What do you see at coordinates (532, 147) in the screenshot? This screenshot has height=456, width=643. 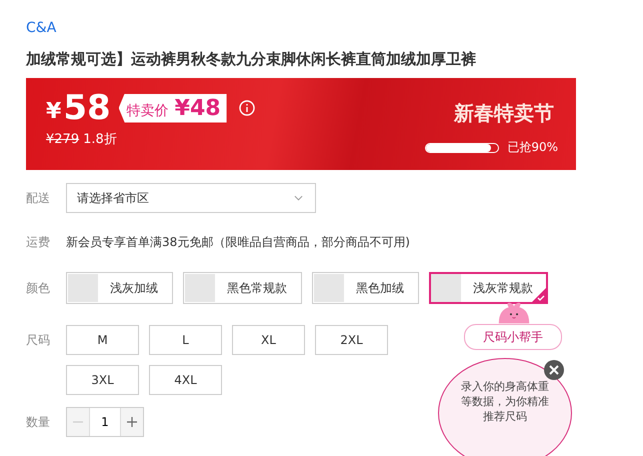 I see `sold-percent: 已抢90%` at bounding box center [532, 147].